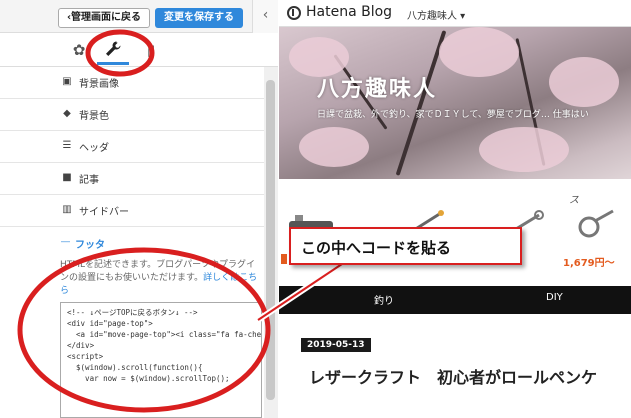 This screenshot has height=418, width=631. I want to click on nav-item-diy: DIY, so click(554, 297).